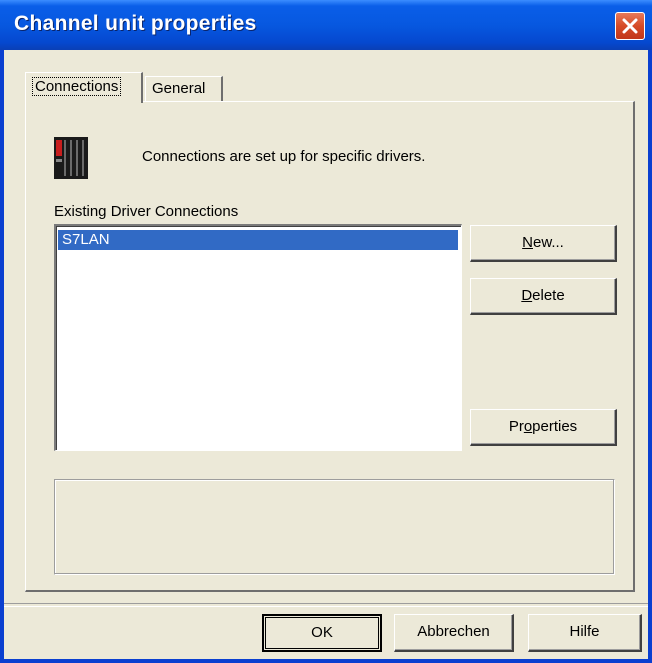 The image size is (652, 663). Describe the element at coordinates (135, 23) in the screenshot. I see `window-title: Channel unit properties` at that location.